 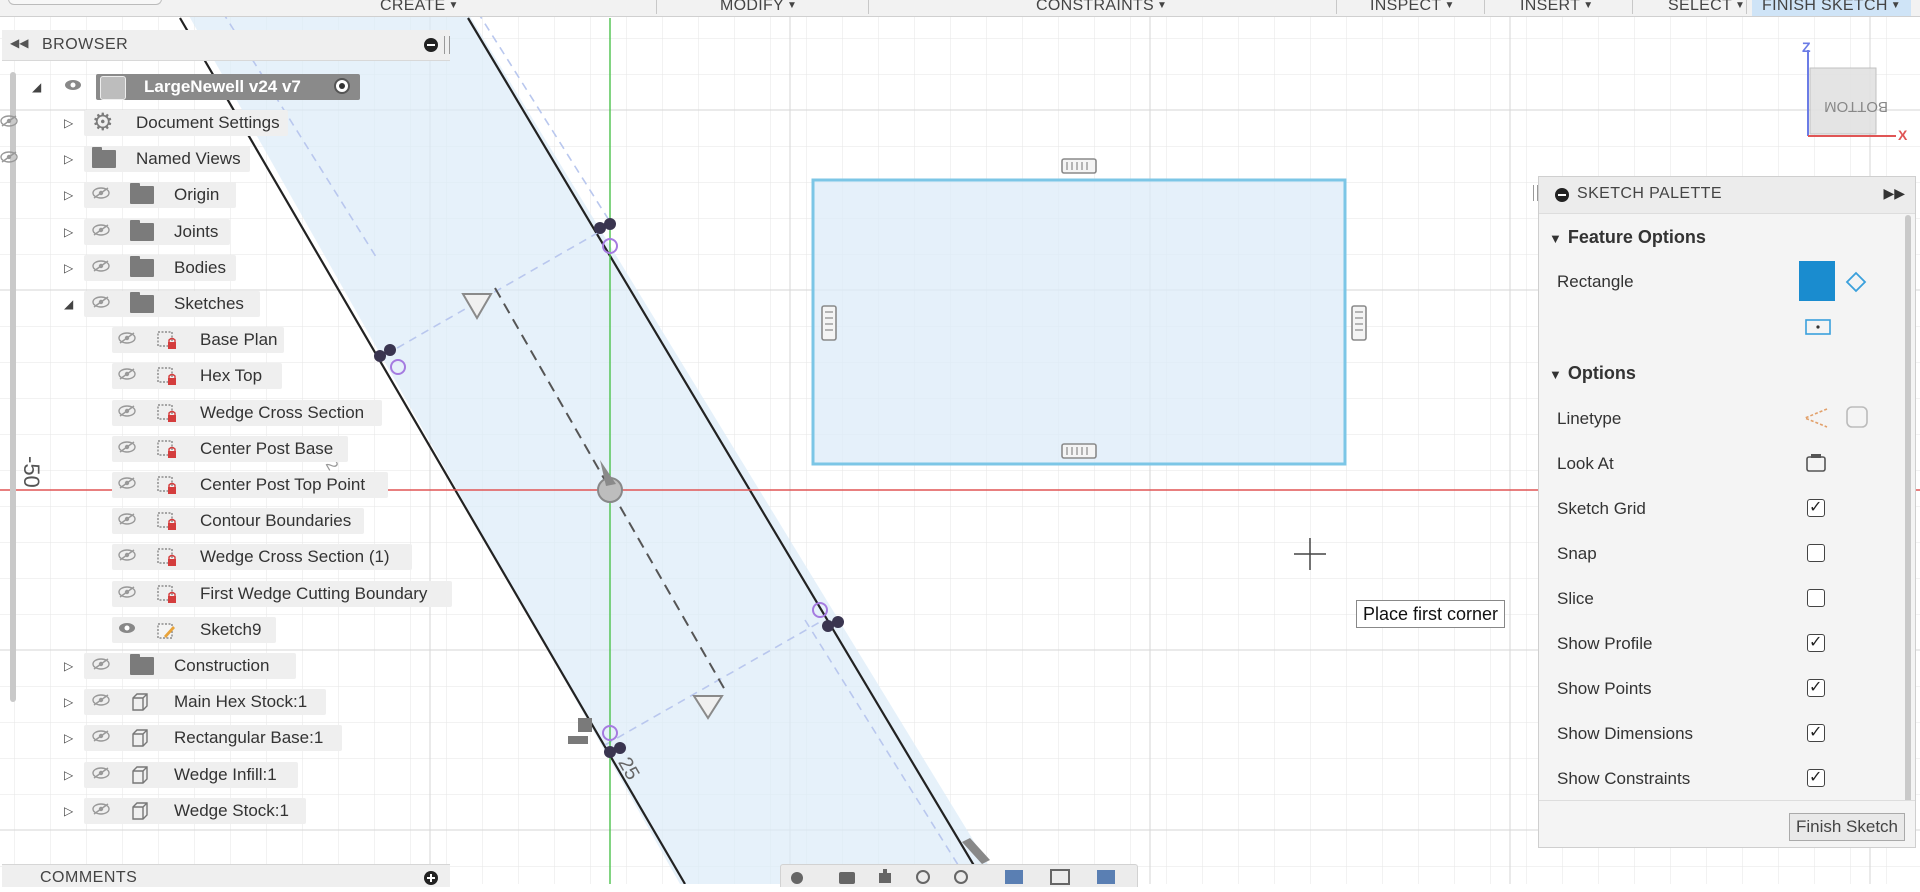 I want to click on grid-settings-icon, so click(x=1060, y=877).